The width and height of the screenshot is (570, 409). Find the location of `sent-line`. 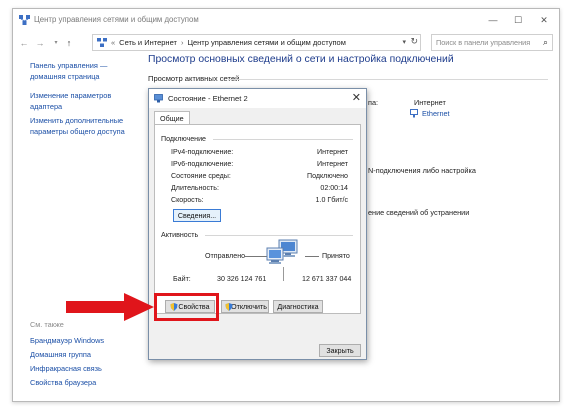

sent-line is located at coordinates (256, 256).